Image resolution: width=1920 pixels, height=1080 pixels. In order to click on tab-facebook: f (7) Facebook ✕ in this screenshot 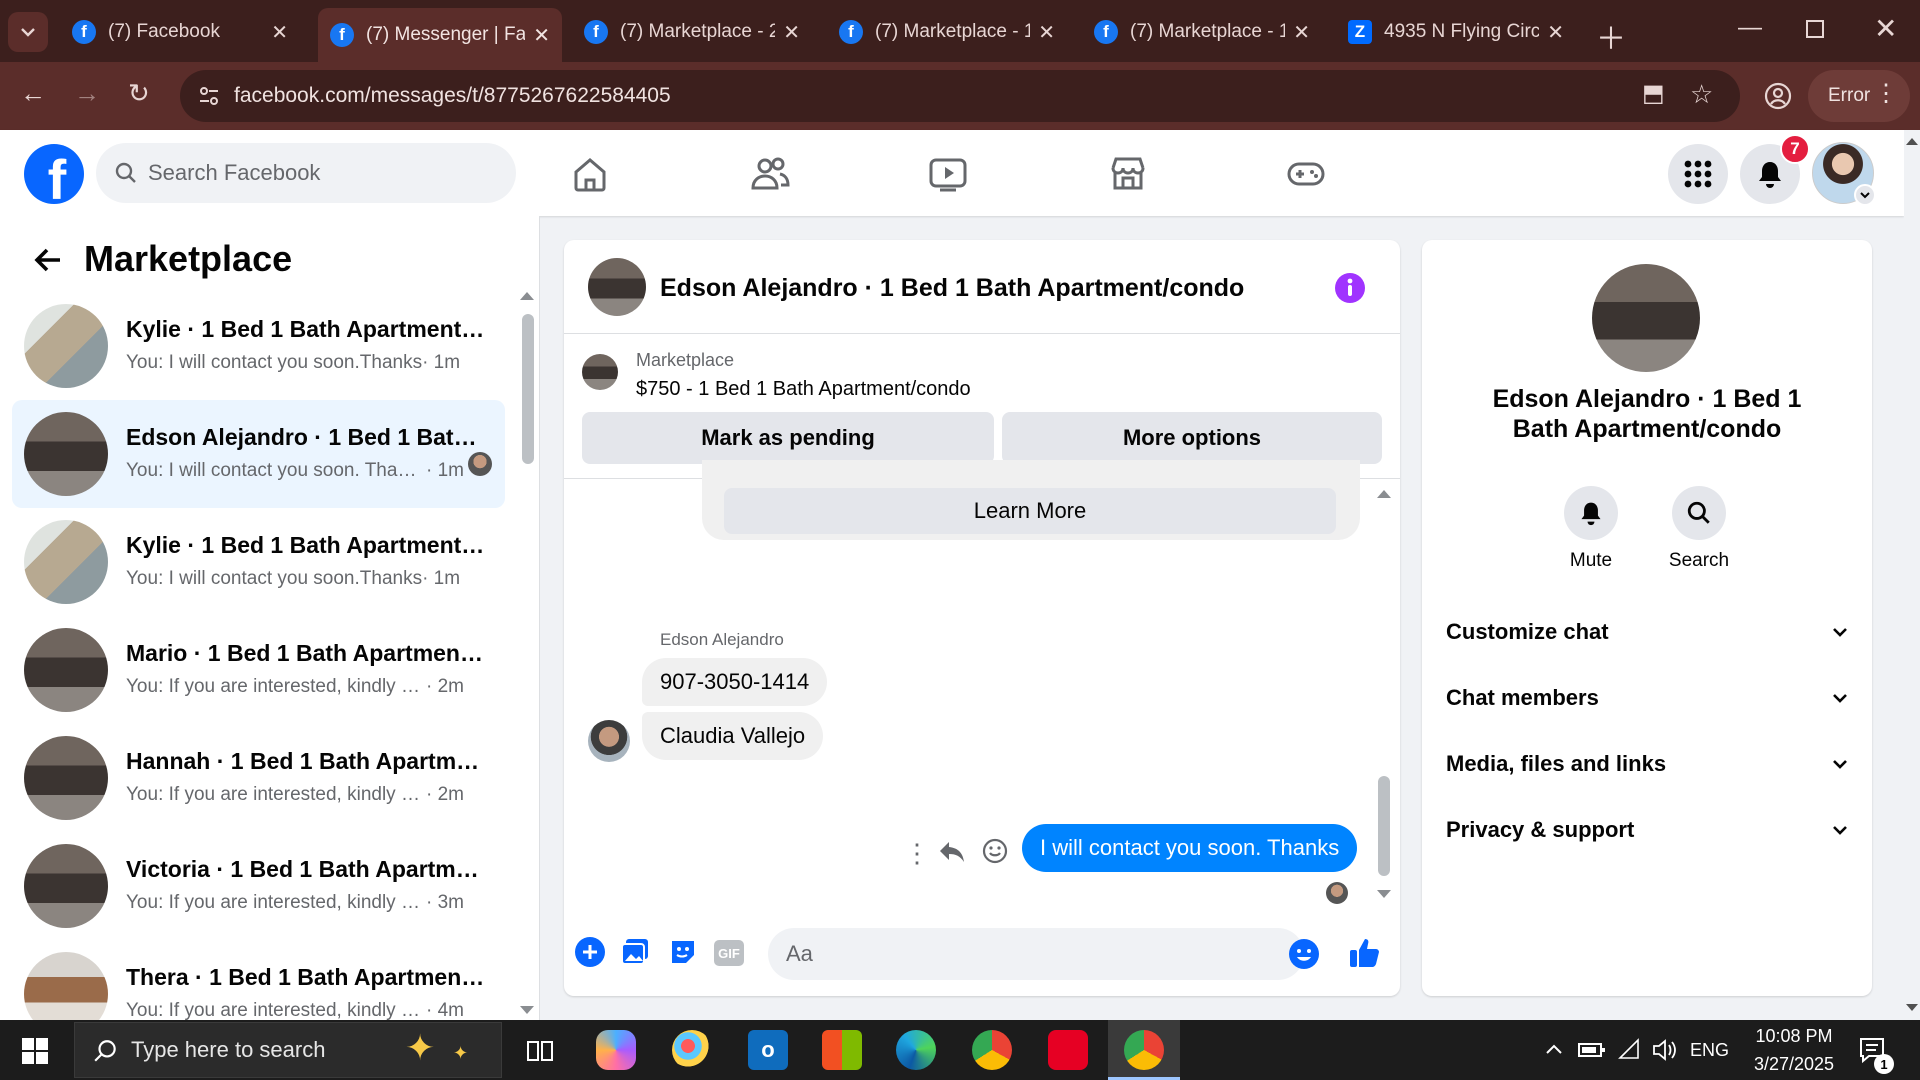, I will do `click(180, 32)`.